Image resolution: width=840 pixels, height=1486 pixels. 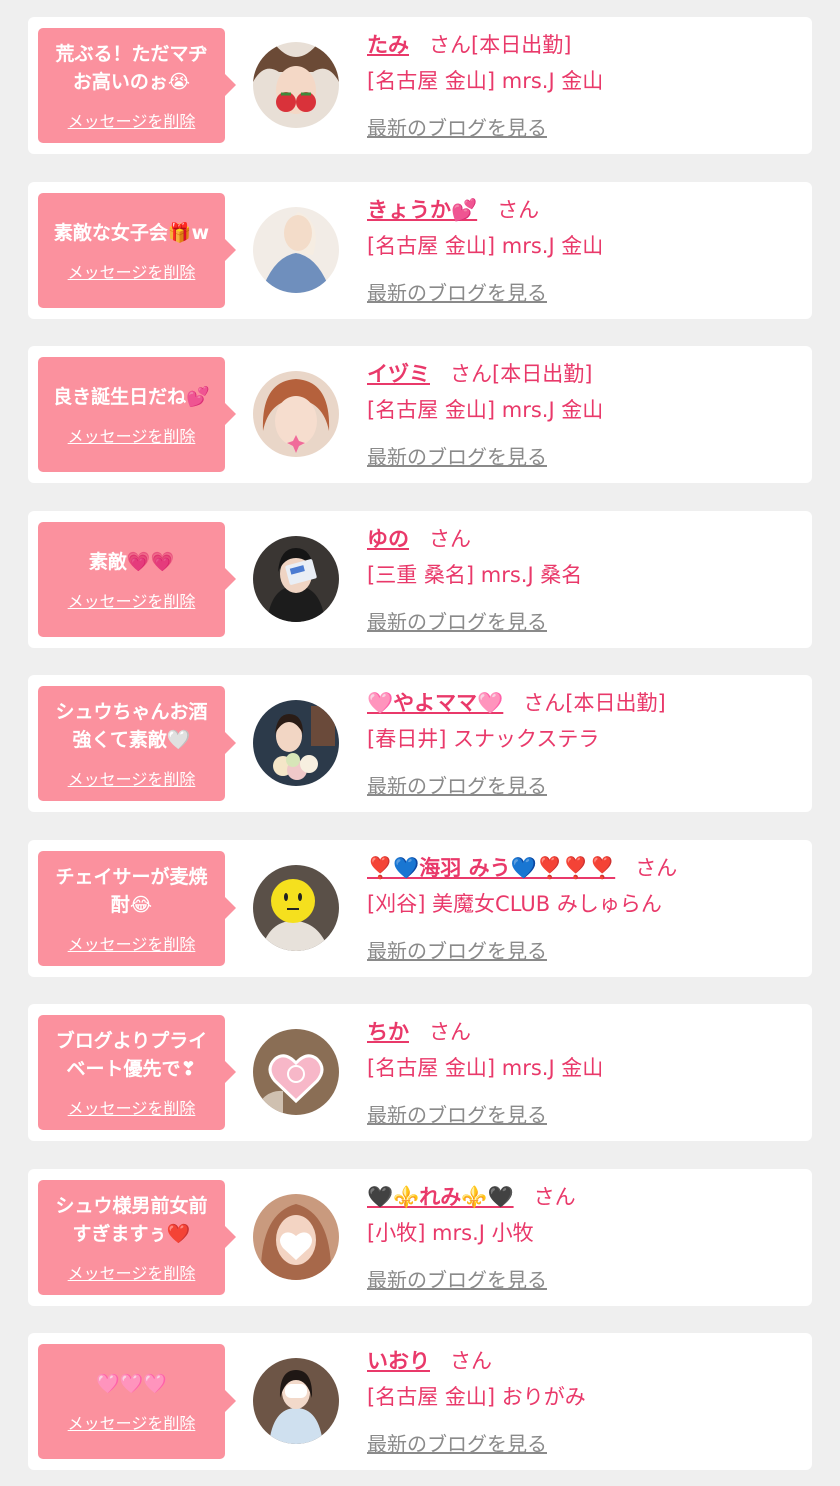 What do you see at coordinates (388, 1032) in the screenshot?
I see `cast-name-link: ちか` at bounding box center [388, 1032].